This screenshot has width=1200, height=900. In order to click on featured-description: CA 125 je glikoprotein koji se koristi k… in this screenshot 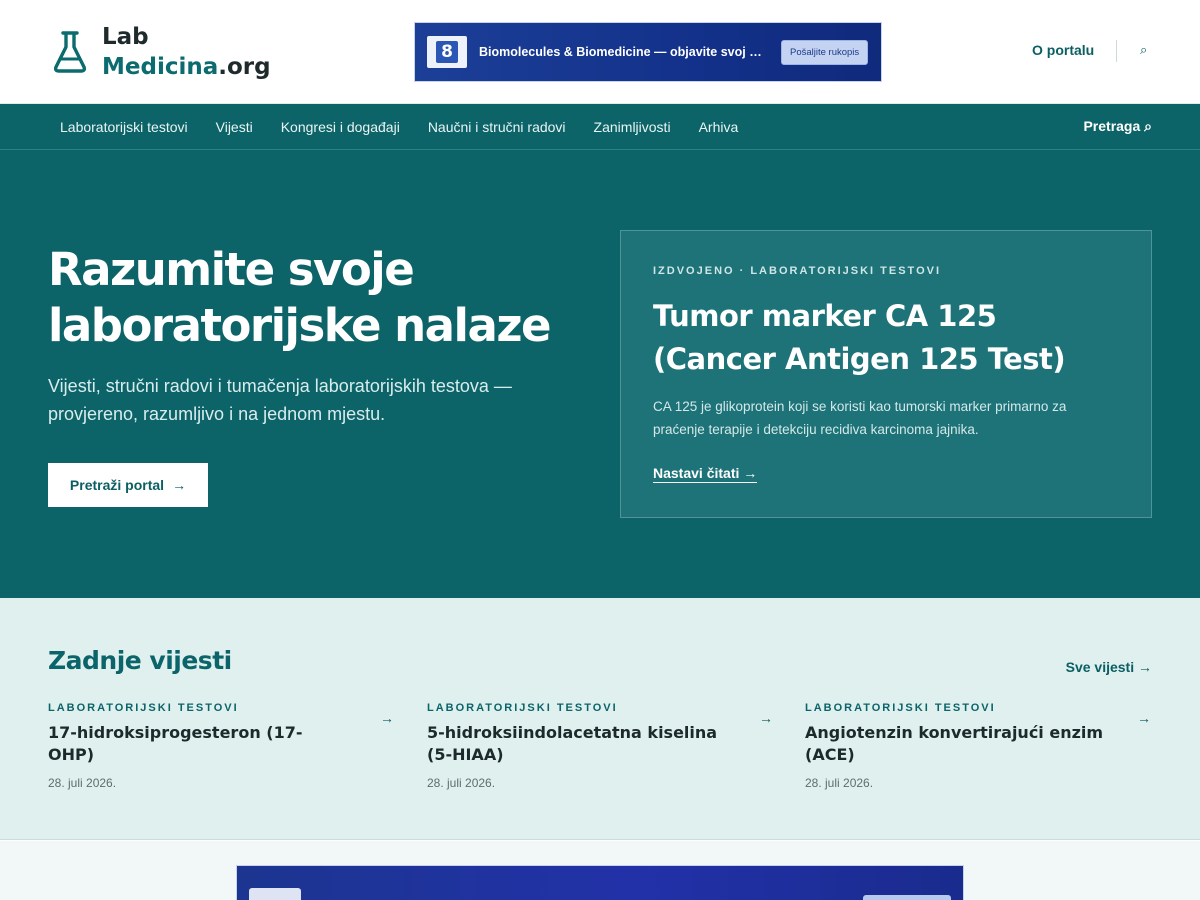, I will do `click(860, 418)`.